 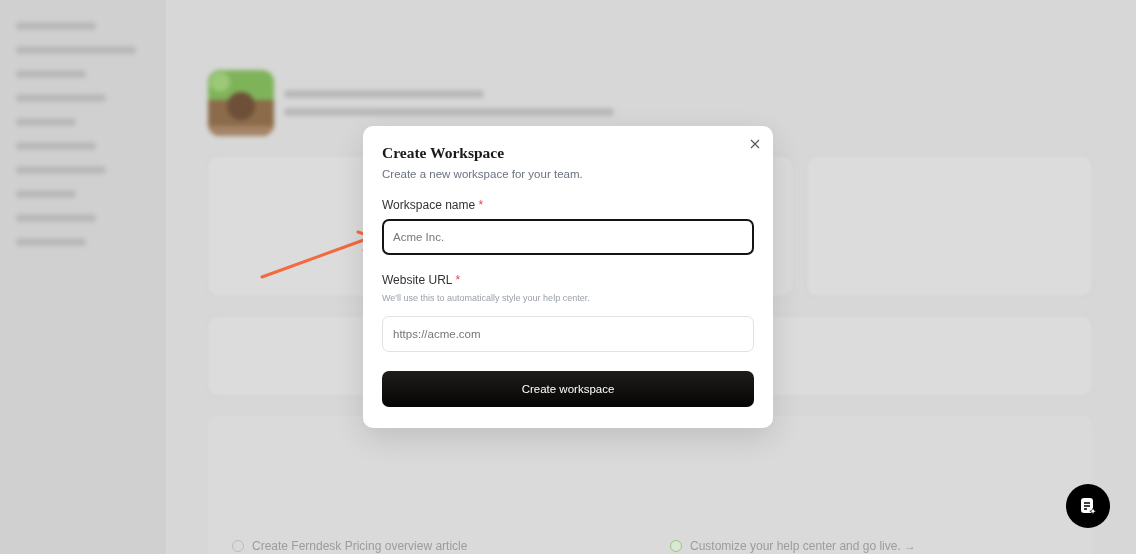 I want to click on close-icon, so click(x=755, y=144).